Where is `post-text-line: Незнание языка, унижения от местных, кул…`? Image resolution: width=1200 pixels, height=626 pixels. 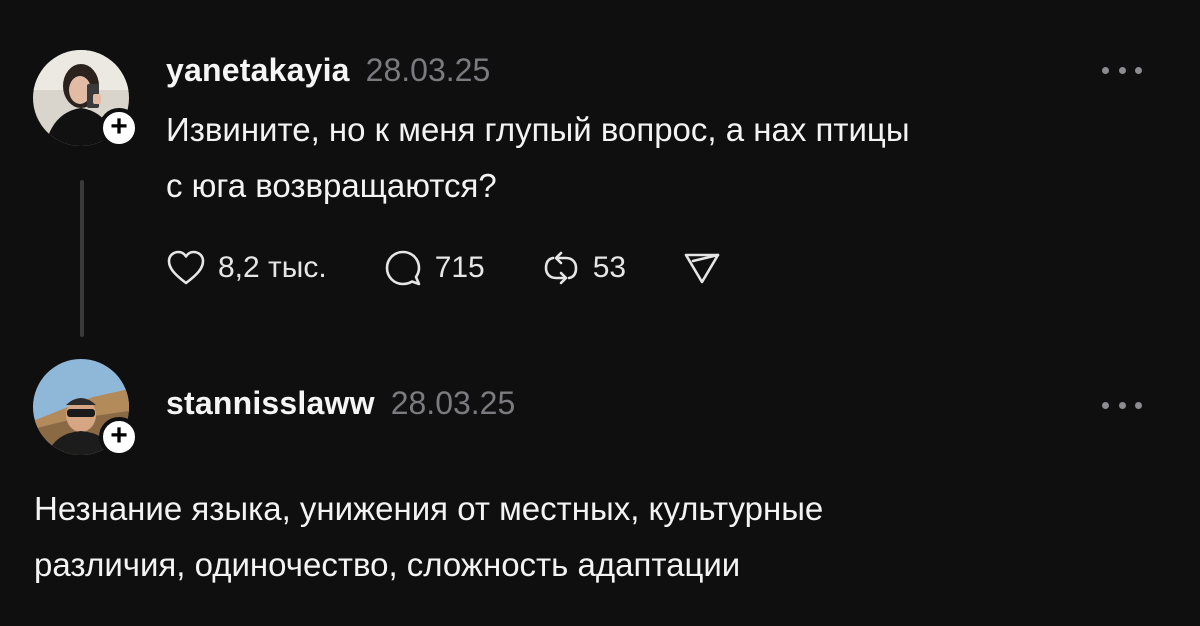
post-text-line: Незнание языка, унижения от местных, кул… is located at coordinates (429, 508).